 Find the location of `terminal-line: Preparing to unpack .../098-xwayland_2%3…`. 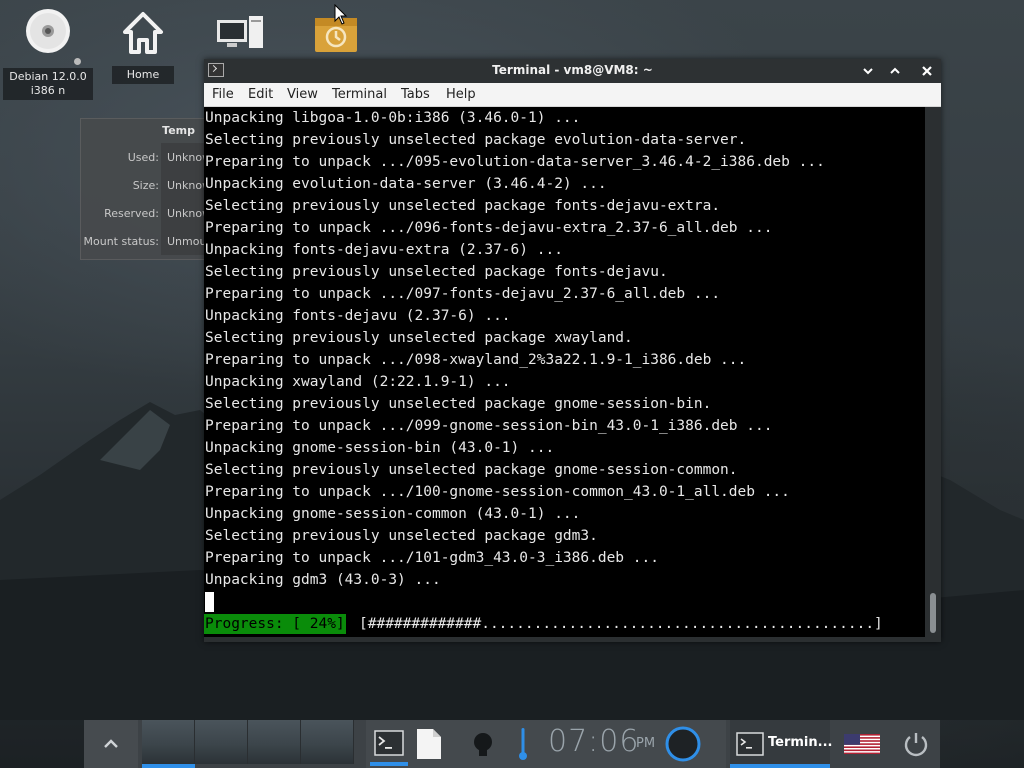

terminal-line: Preparing to unpack .../098-xwayland_2%3… is located at coordinates (476, 360).